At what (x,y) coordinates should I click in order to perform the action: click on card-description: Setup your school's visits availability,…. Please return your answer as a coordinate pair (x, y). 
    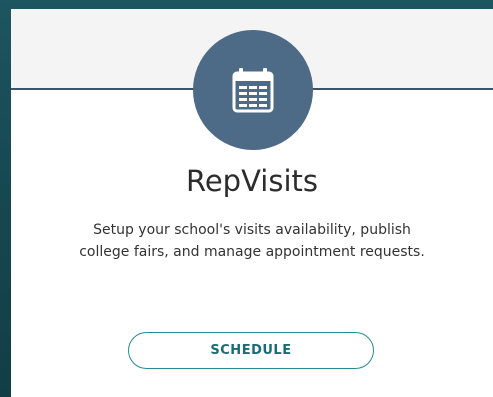
    Looking at the image, I should click on (252, 241).